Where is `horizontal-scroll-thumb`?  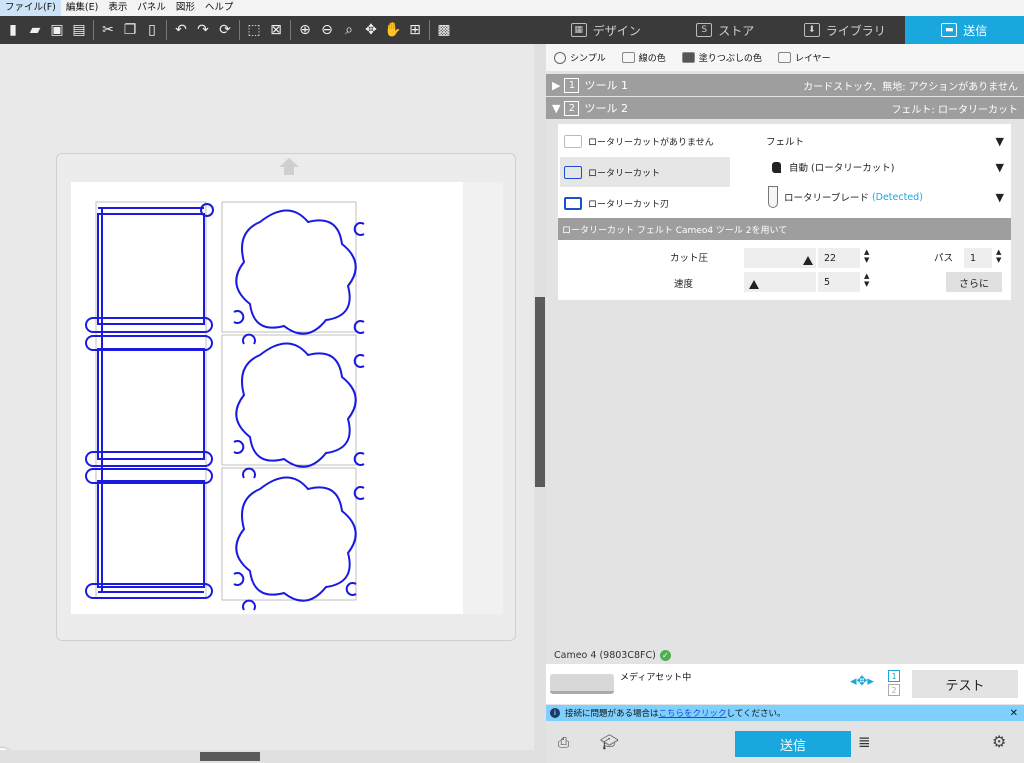 horizontal-scroll-thumb is located at coordinates (230, 756).